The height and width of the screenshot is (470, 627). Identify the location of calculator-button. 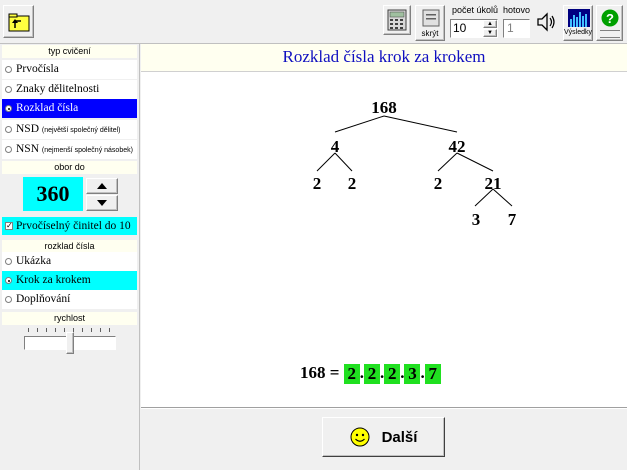
(397, 20).